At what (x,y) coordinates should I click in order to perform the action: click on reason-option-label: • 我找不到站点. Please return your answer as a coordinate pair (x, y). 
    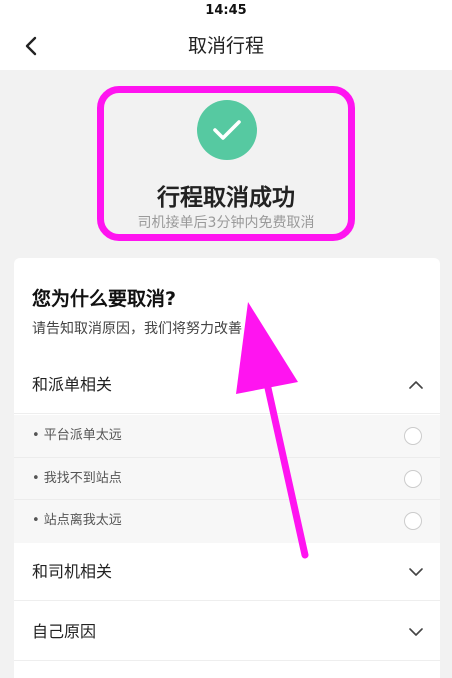
    Looking at the image, I should click on (77, 478).